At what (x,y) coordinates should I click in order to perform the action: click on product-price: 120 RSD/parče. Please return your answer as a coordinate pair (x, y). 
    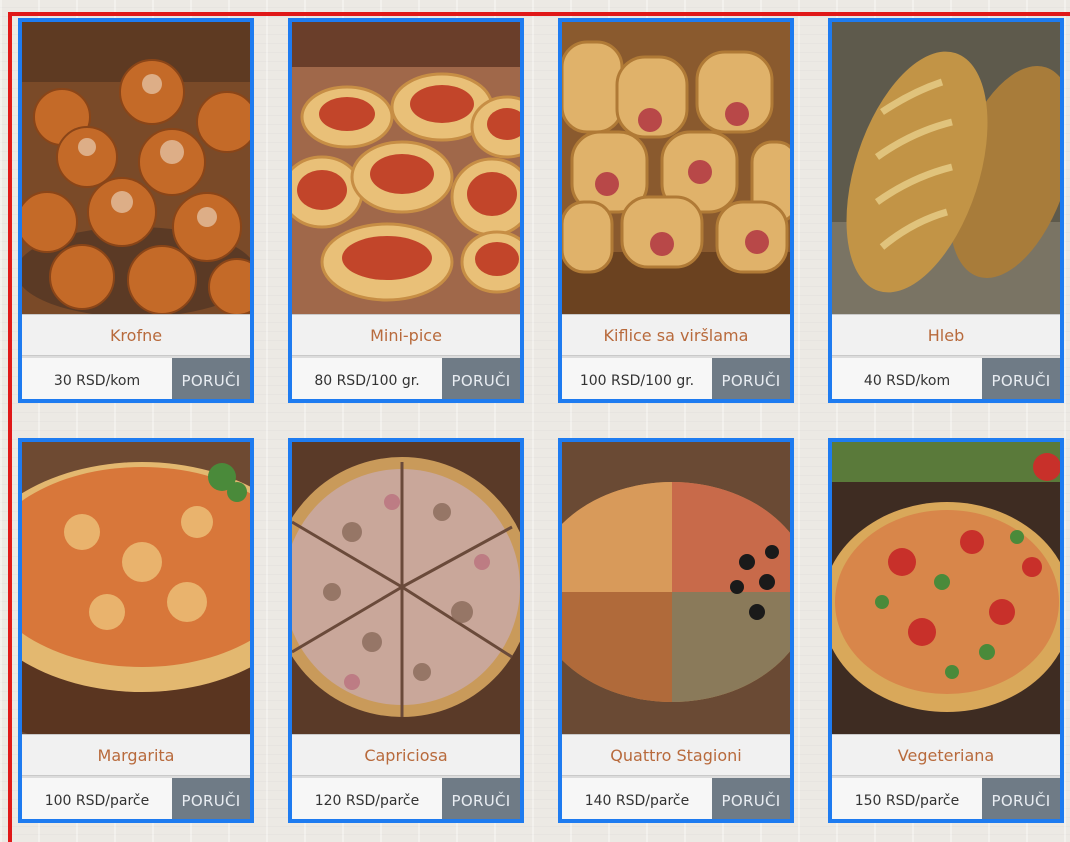
    Looking at the image, I should click on (367, 798).